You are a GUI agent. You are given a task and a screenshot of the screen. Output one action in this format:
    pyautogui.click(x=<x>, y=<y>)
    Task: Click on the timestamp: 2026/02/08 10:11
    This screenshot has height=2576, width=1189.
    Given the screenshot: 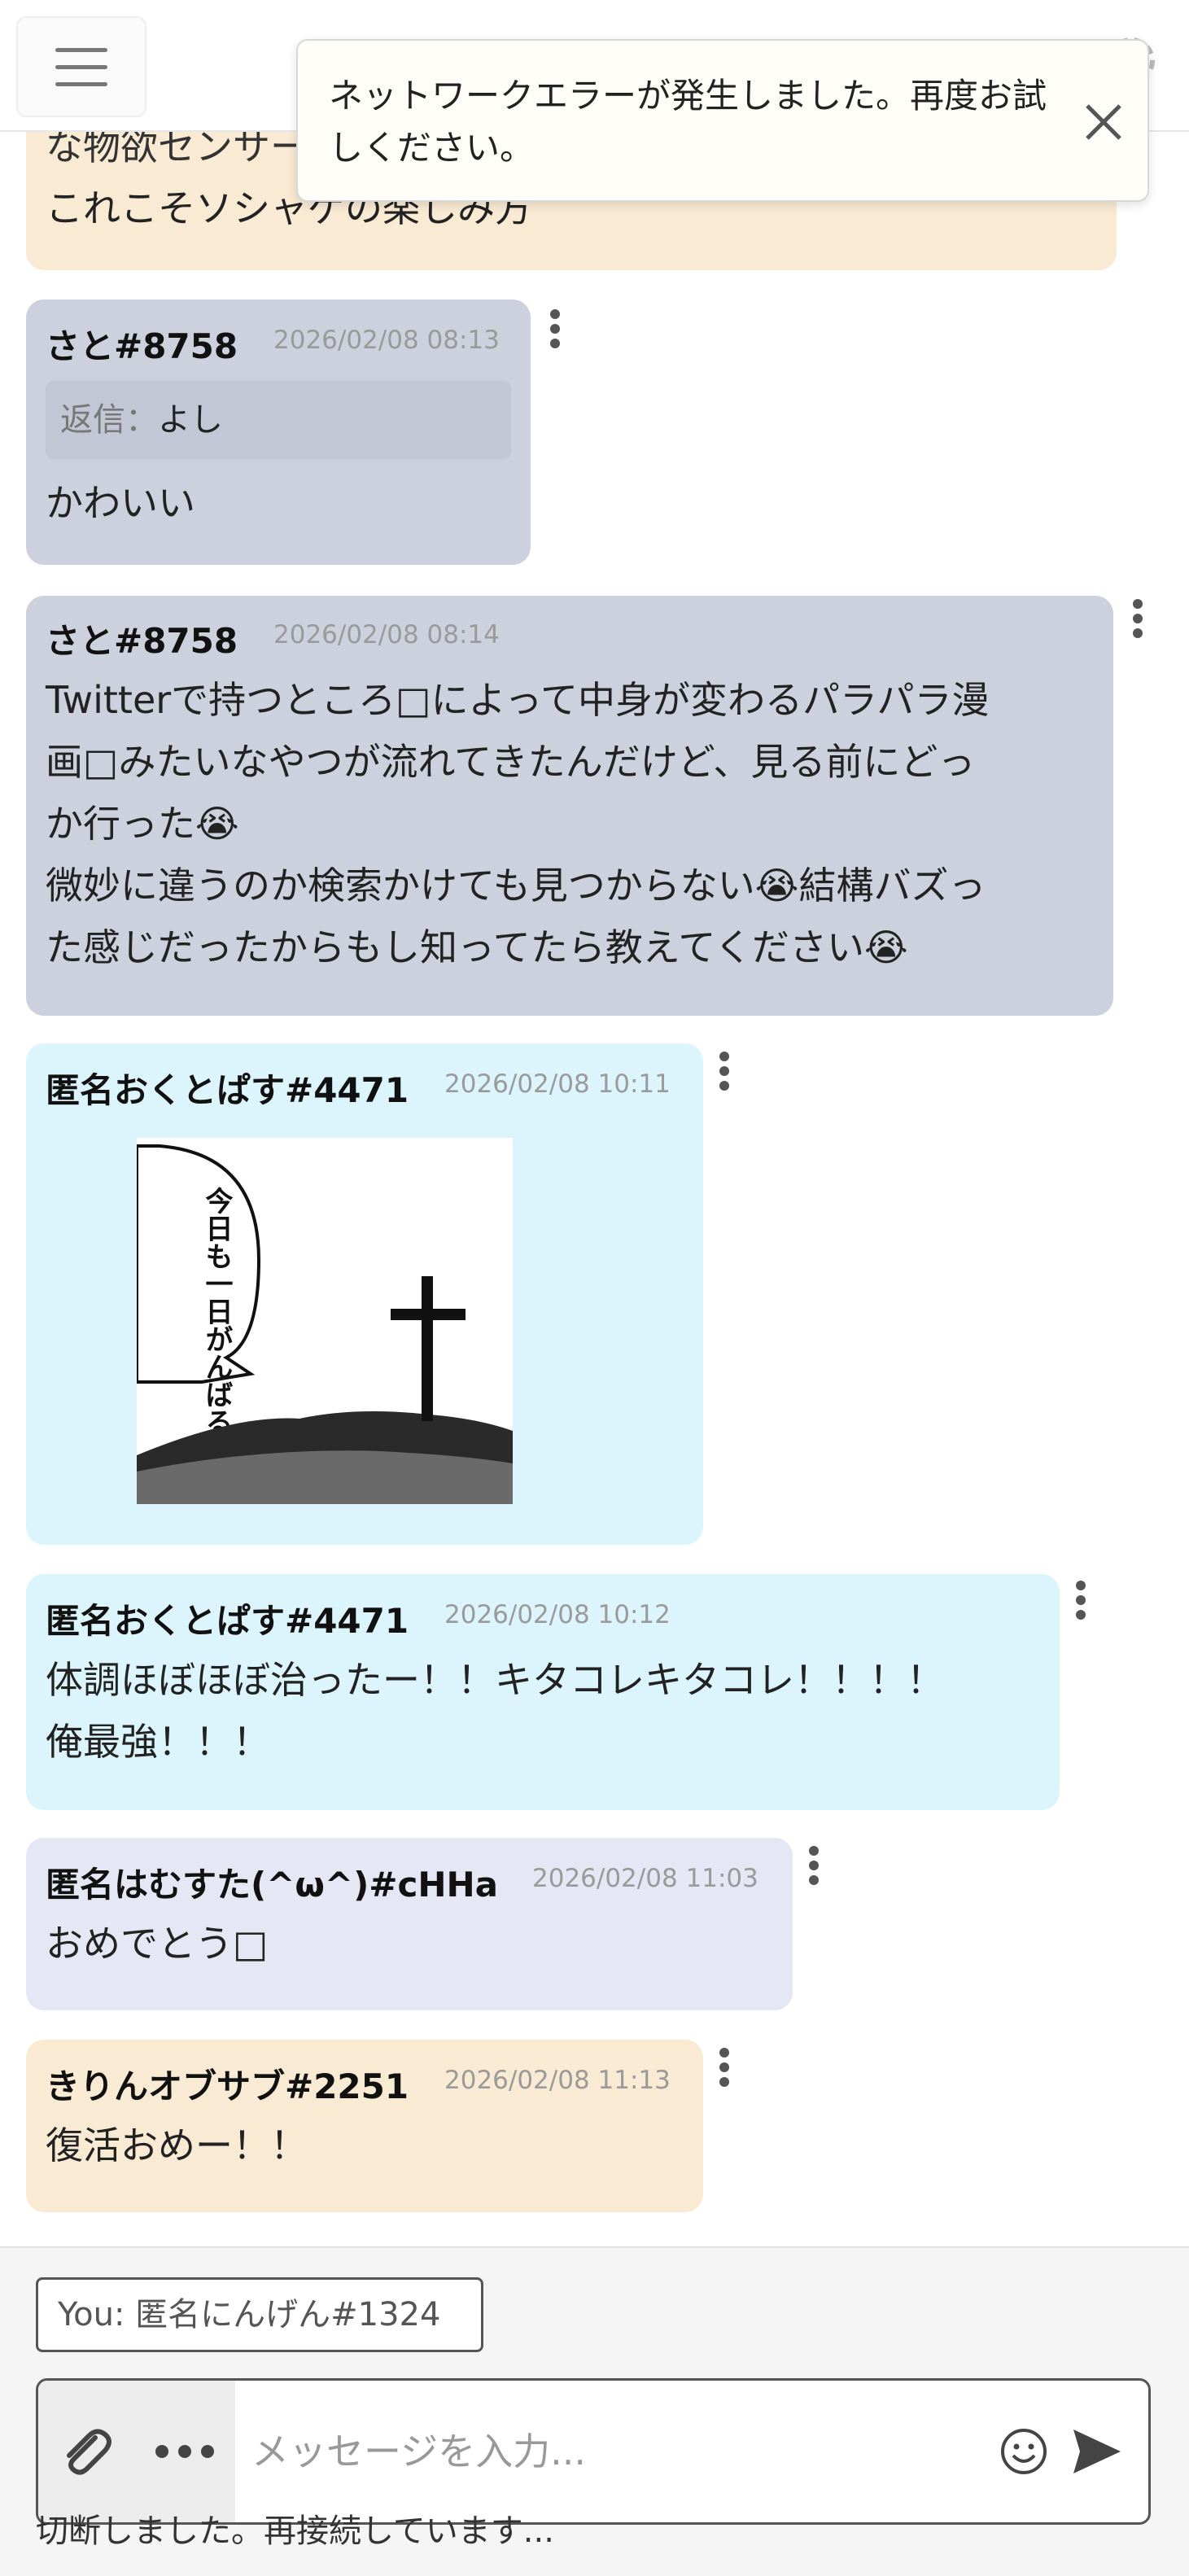 What is the action you would take?
    pyautogui.click(x=557, y=1084)
    